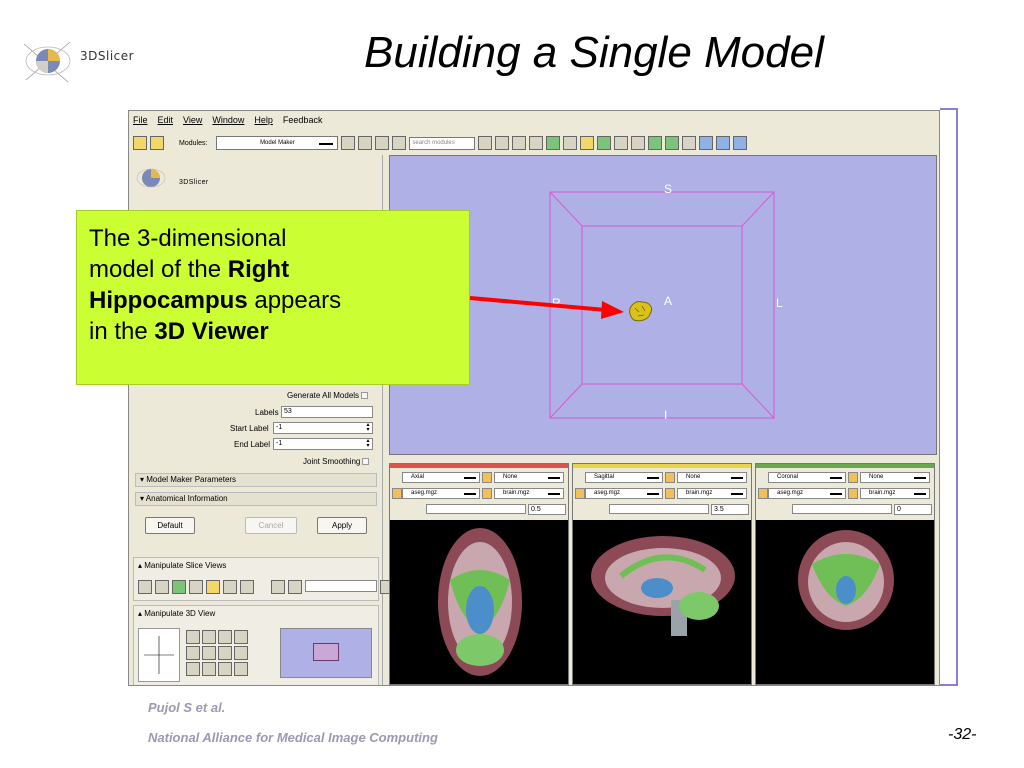 This screenshot has width=1024, height=768. I want to click on sagittal-orientation-select: Sagittal, so click(624, 477).